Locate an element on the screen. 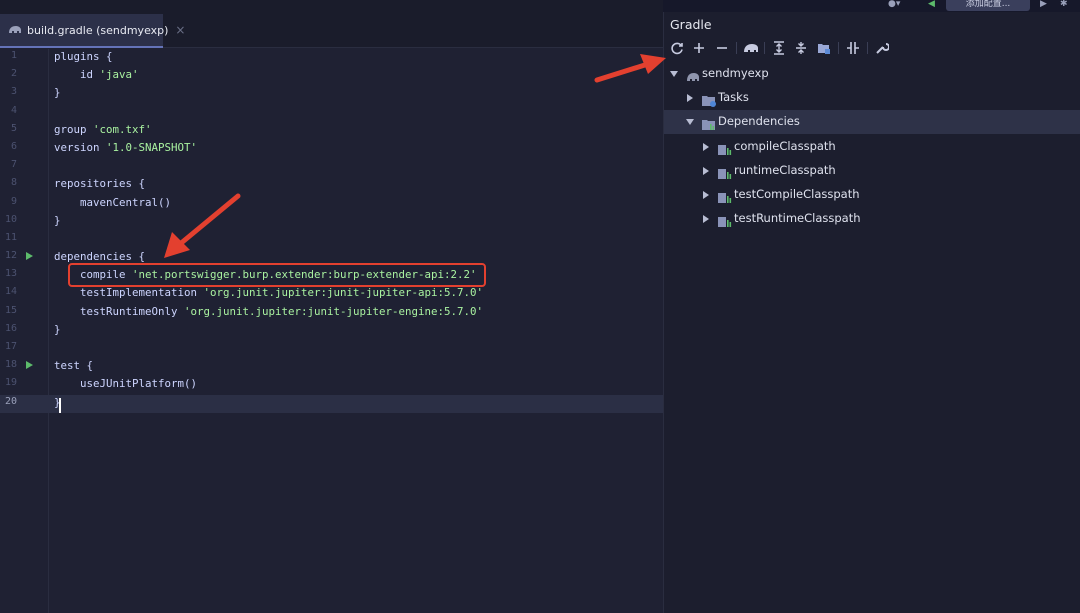 This screenshot has width=1080, height=613. line-number: 10 is located at coordinates (10, 219).